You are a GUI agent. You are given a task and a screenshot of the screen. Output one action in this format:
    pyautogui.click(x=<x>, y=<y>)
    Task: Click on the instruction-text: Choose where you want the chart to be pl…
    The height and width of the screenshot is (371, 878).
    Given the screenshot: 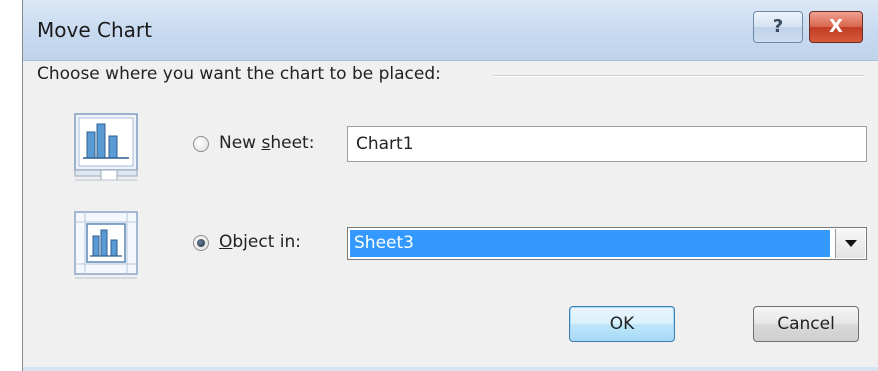 What is the action you would take?
    pyautogui.click(x=239, y=74)
    